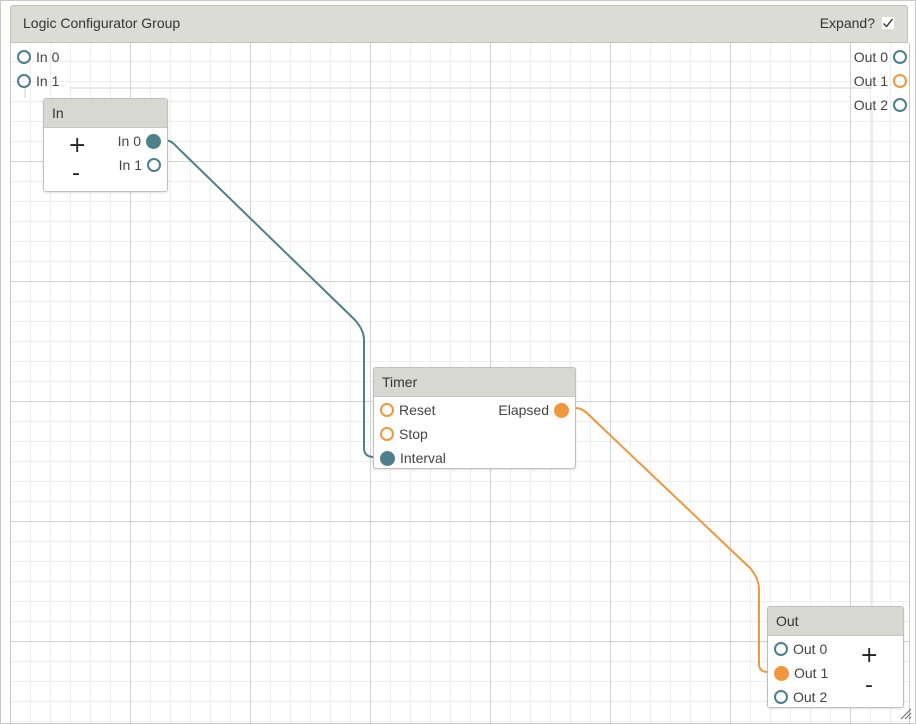 This screenshot has width=916, height=724. I want to click on port-label: Out 0, so click(810, 649).